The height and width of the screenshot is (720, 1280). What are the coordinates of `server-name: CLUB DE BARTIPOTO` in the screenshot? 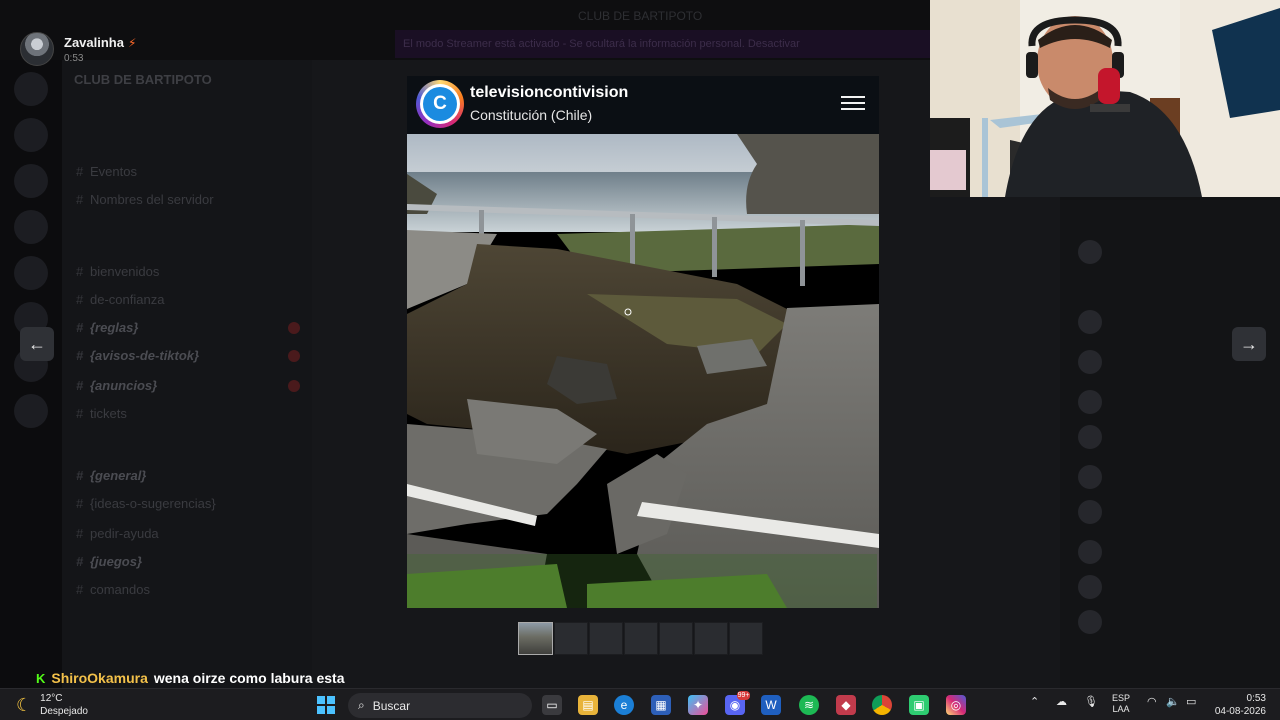 It's located at (143, 79).